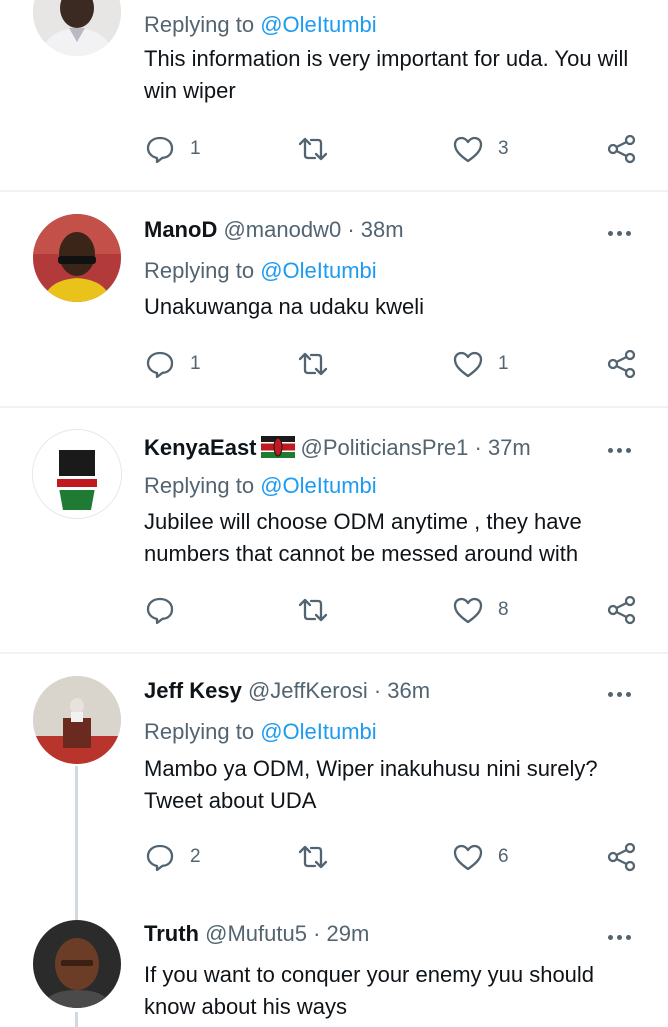 The height and width of the screenshot is (1027, 668). Describe the element at coordinates (171, 933) in the screenshot. I see `display-name: Truth` at that location.